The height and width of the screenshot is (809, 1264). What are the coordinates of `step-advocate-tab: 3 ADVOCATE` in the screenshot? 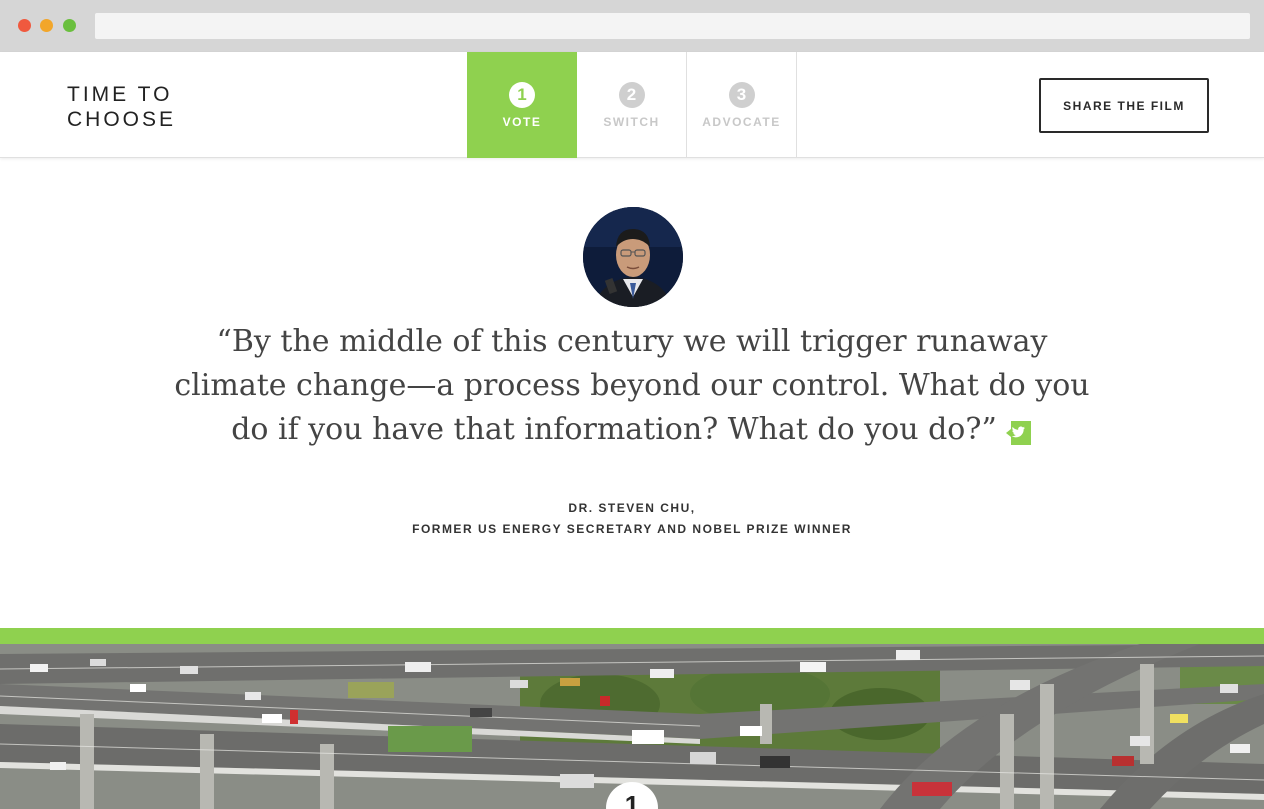 It's located at (742, 105).